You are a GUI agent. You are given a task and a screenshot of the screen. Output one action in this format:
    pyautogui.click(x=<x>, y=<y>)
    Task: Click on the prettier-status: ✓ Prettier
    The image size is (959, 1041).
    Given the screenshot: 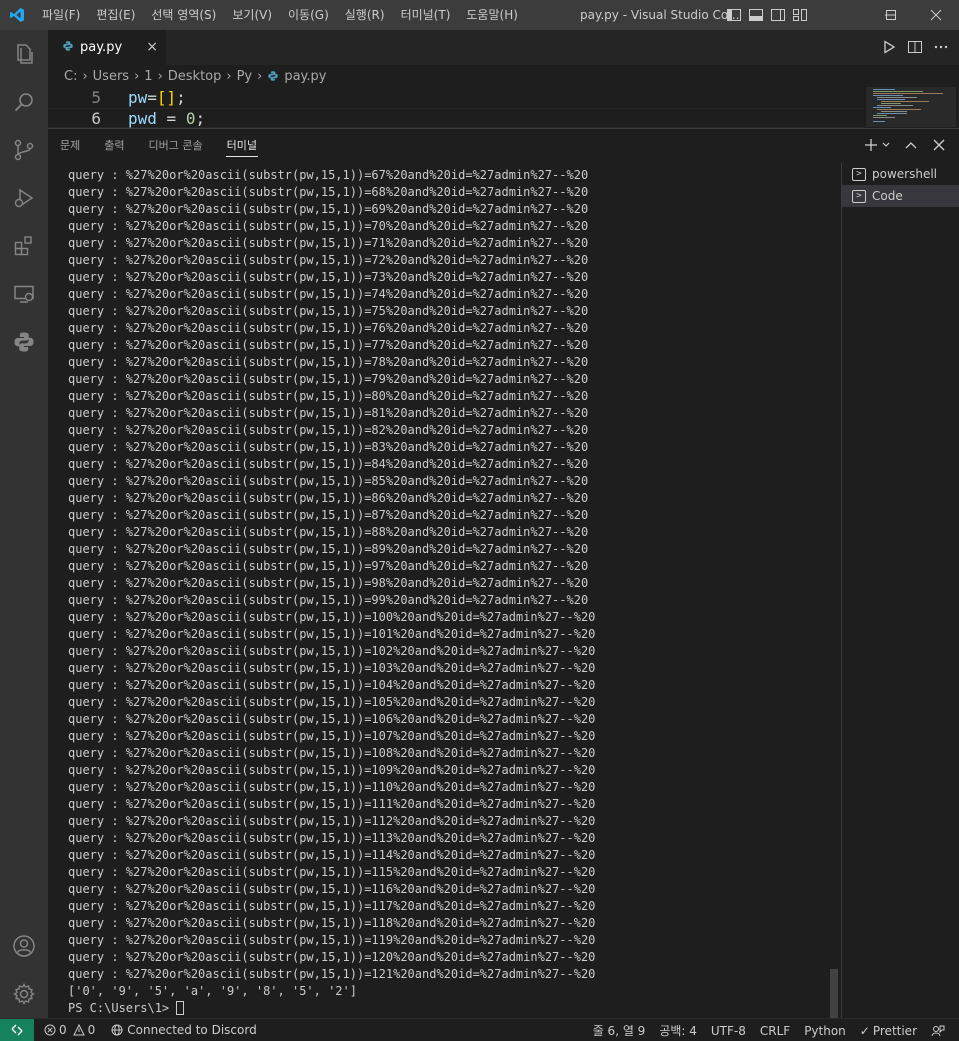 What is the action you would take?
    pyautogui.click(x=888, y=1031)
    